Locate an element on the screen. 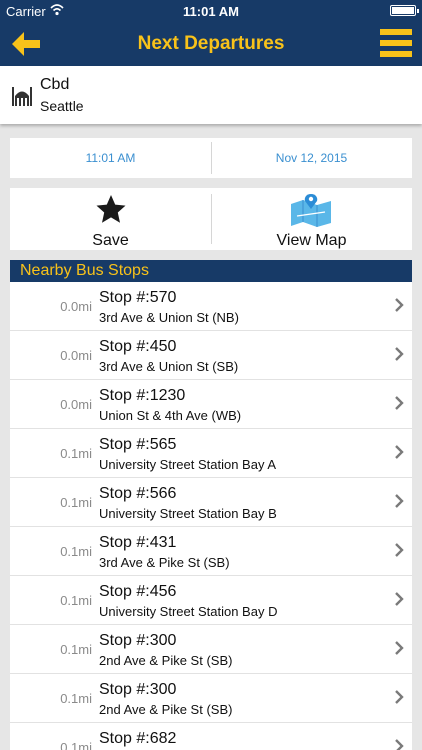 Image resolution: width=422 pixels, height=750 pixels. stop-number: Stop #:450 is located at coordinates (138, 346).